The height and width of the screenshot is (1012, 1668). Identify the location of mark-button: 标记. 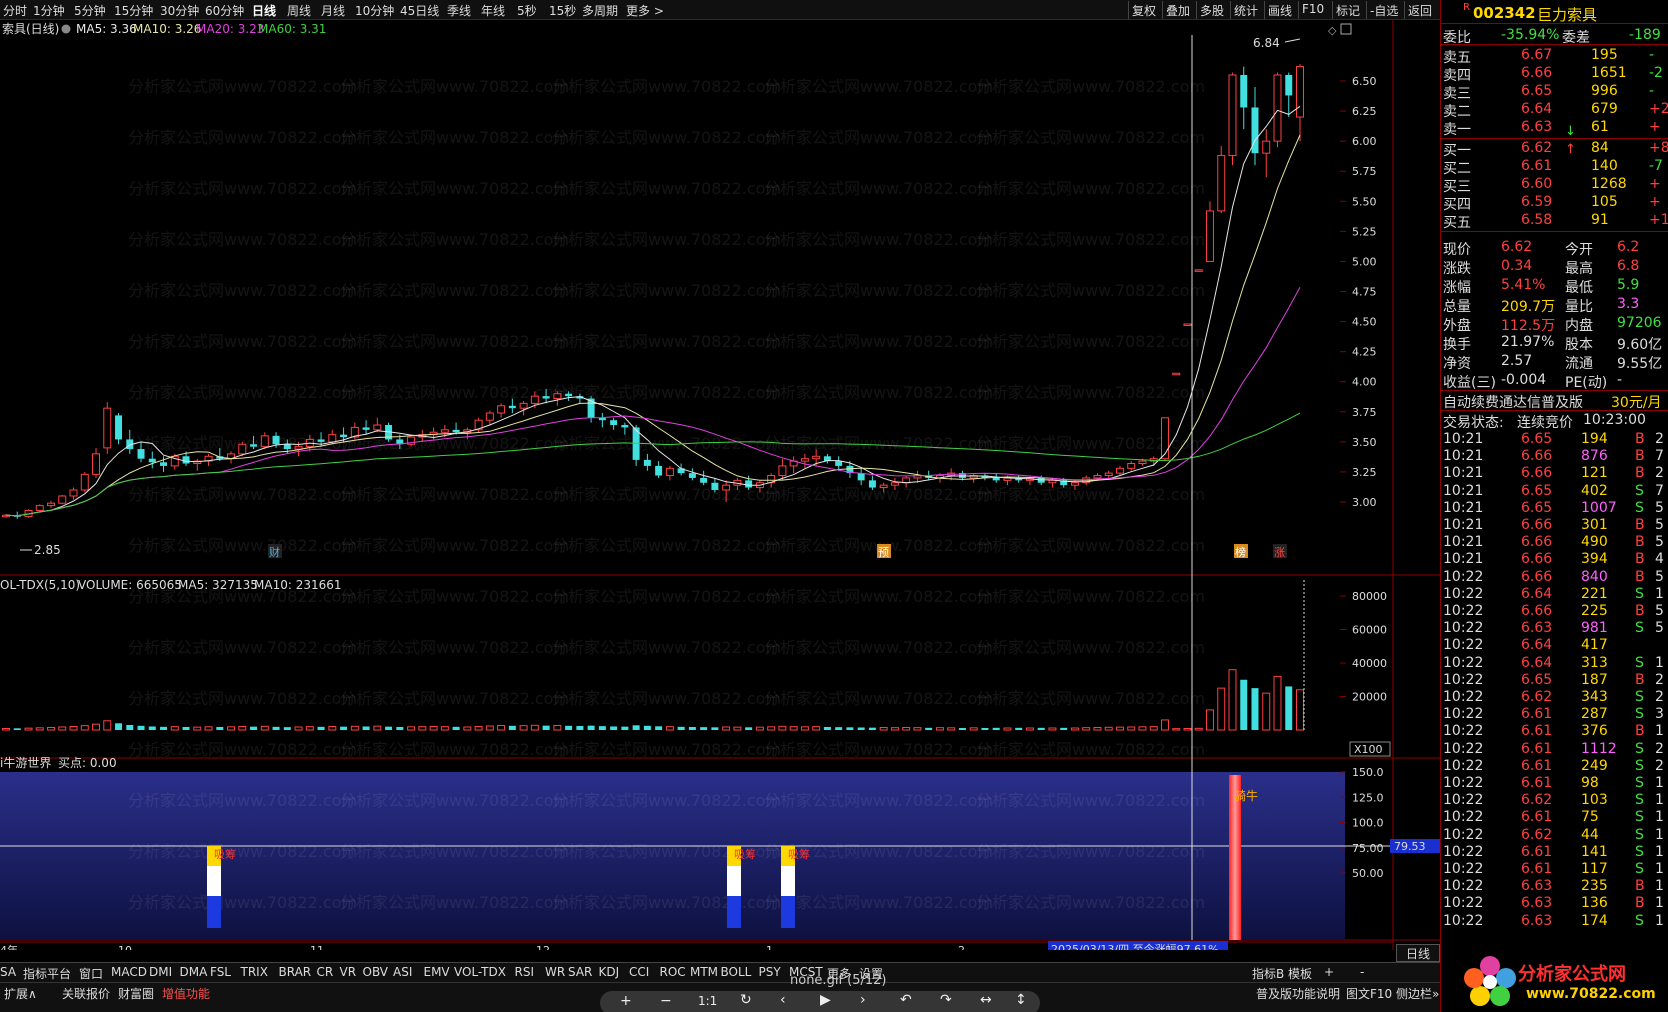
(1347, 10).